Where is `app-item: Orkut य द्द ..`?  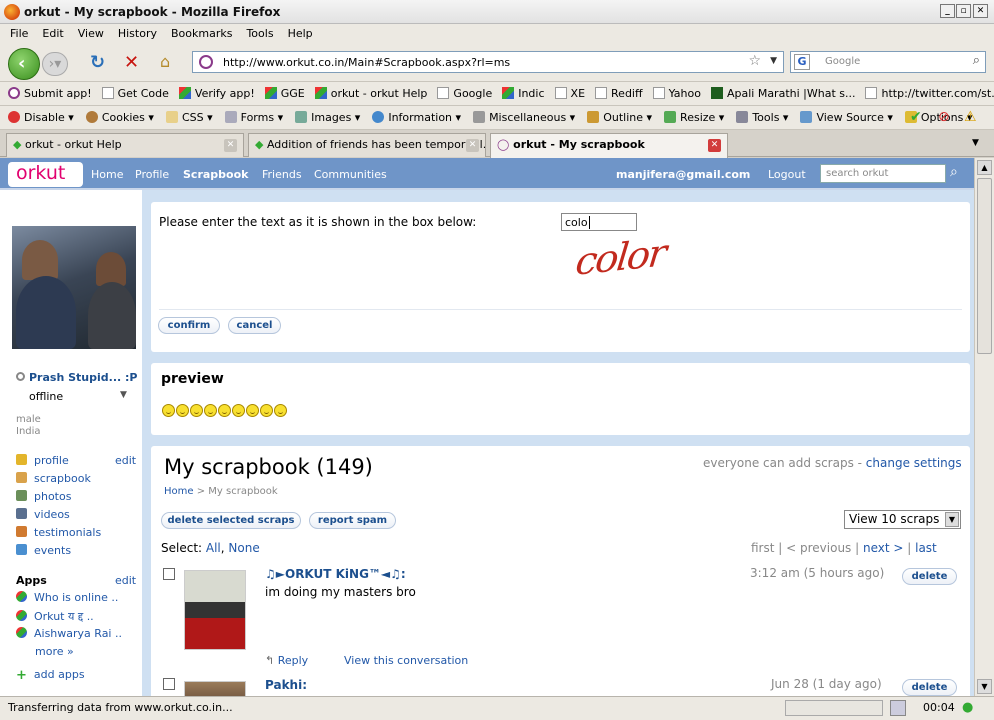
app-item: Orkut य द्द .. is located at coordinates (55, 616).